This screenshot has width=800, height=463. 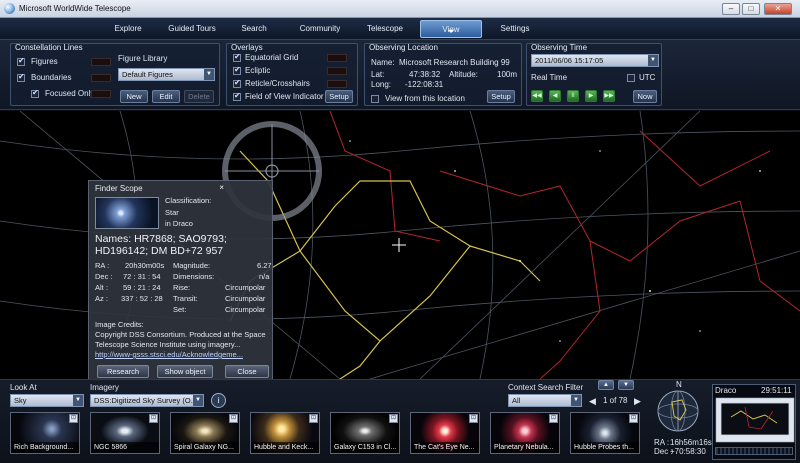 I want to click on minimize-button: –, so click(x=731, y=9).